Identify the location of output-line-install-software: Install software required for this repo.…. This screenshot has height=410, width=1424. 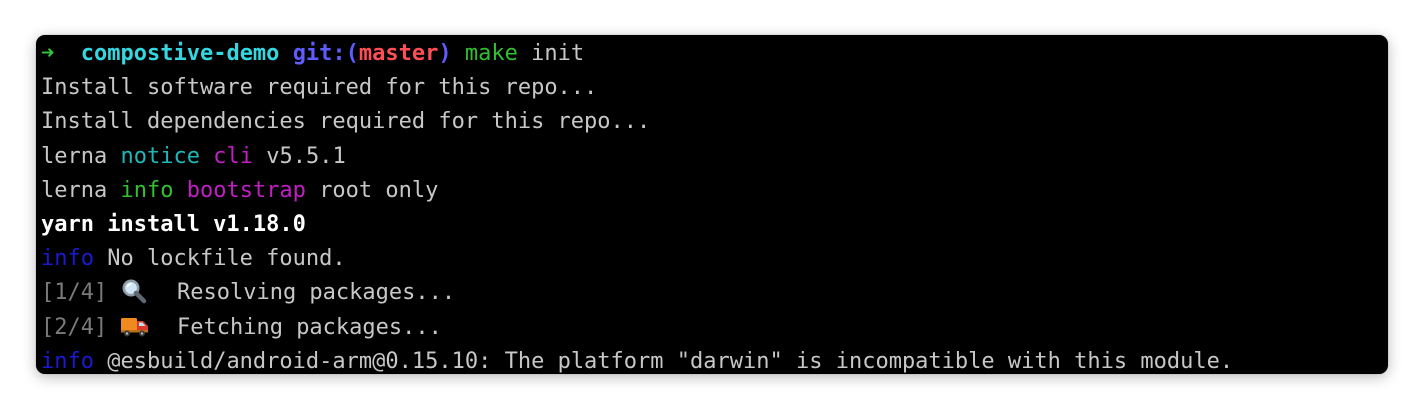
(714, 88).